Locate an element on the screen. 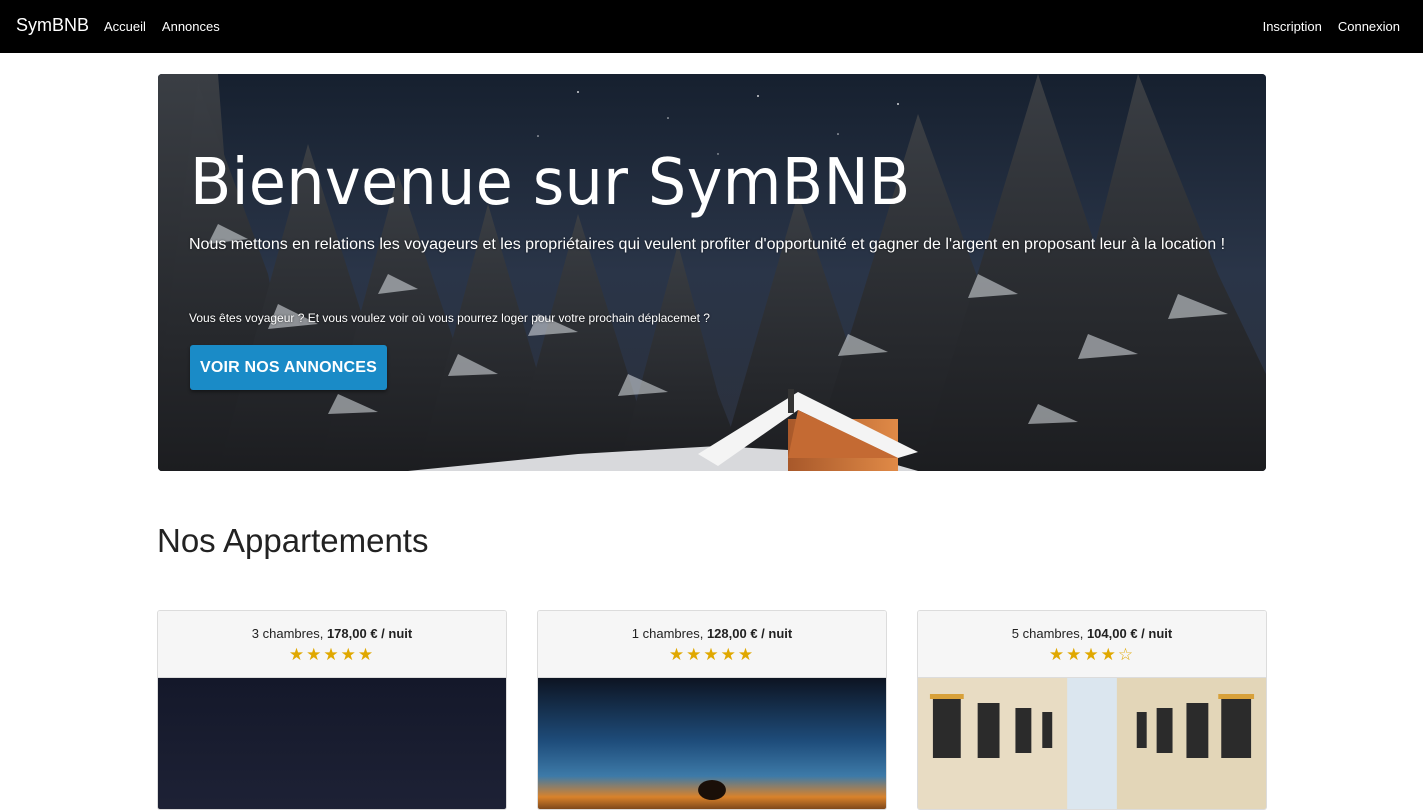 The image size is (1423, 810). apartment-card: 3 chambres, 178,00 € / nuit ★★★★★ is located at coordinates (332, 710).